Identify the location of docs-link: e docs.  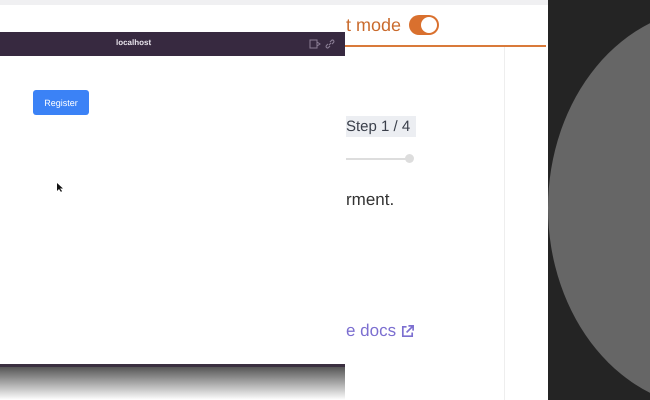
(381, 331).